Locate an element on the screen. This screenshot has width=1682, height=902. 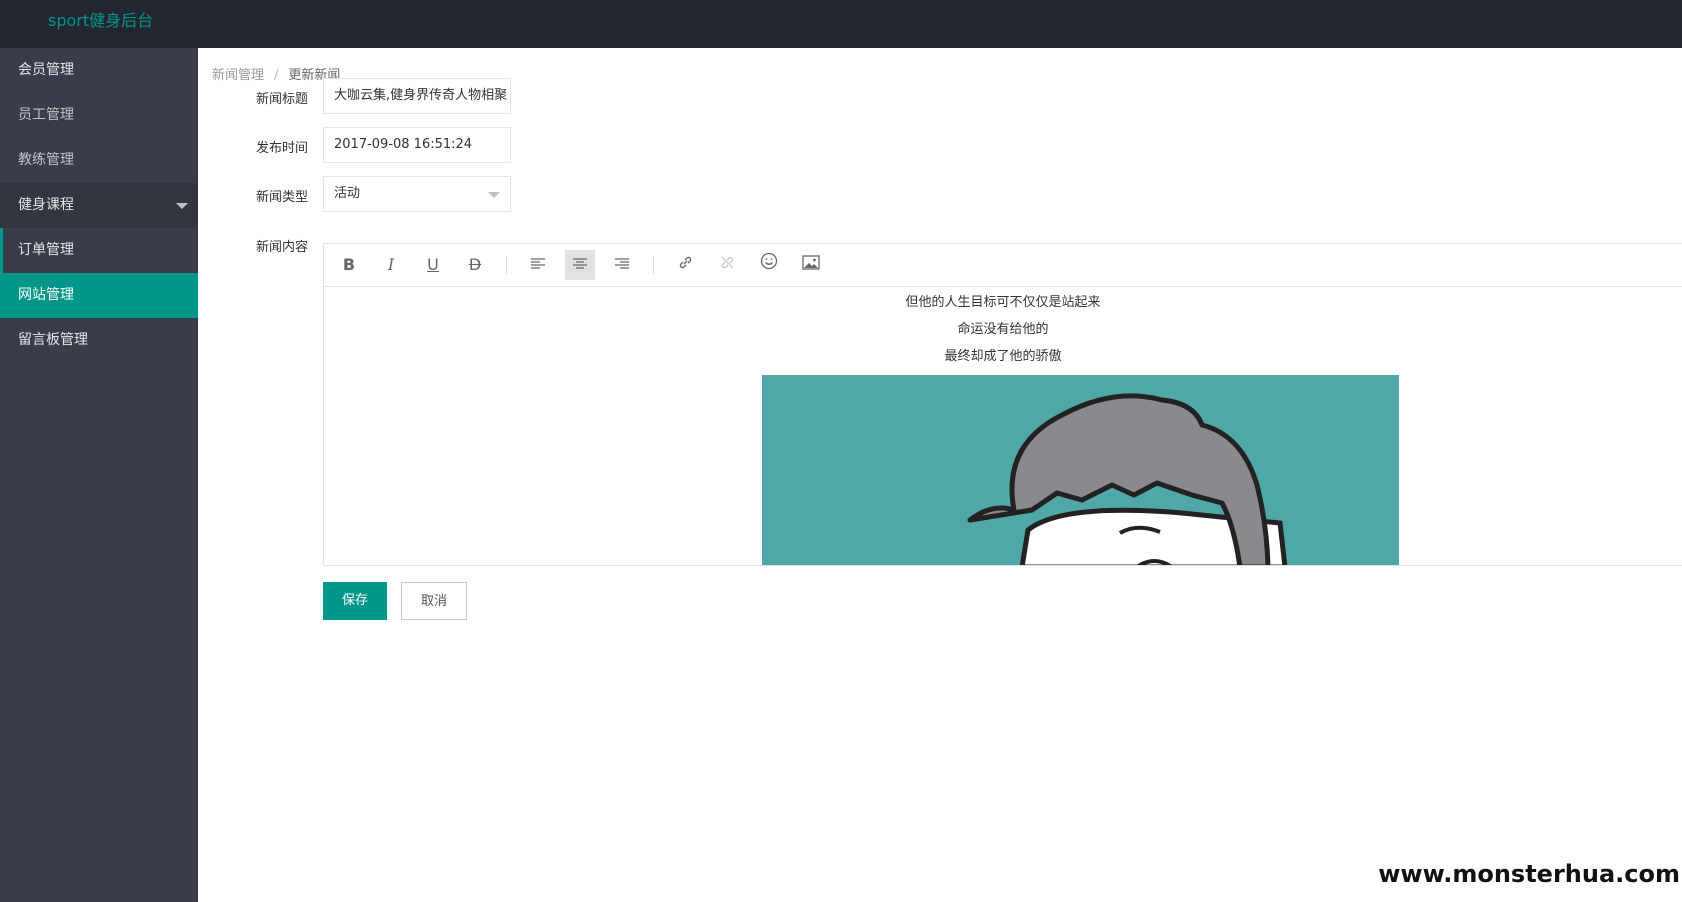
content-paragraph: 命运没有给他的 is located at coordinates (1003, 329).